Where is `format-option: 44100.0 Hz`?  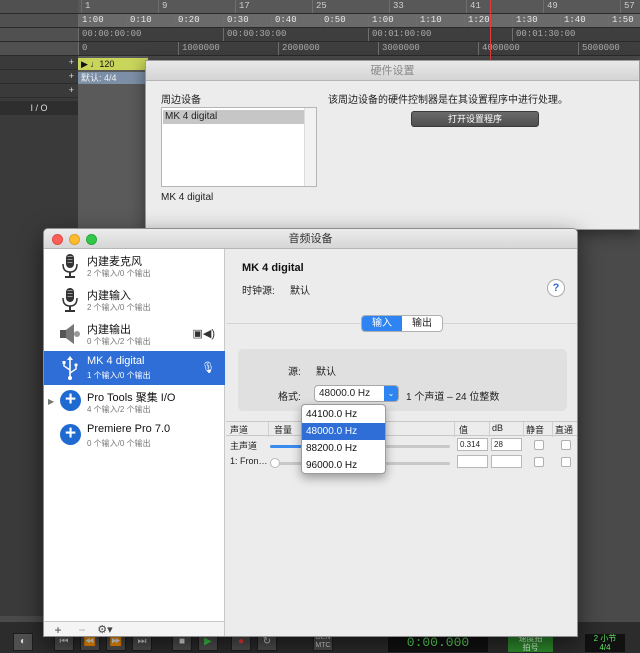 format-option: 44100.0 Hz is located at coordinates (343, 414).